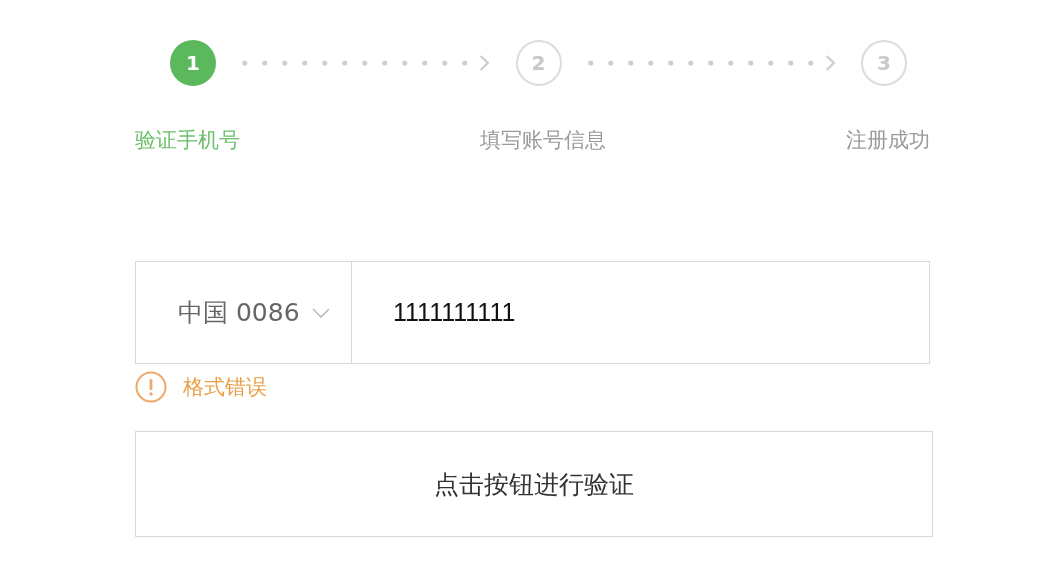 Image resolution: width=1058 pixels, height=570 pixels. I want to click on step-label: 验证手机号, so click(187, 140).